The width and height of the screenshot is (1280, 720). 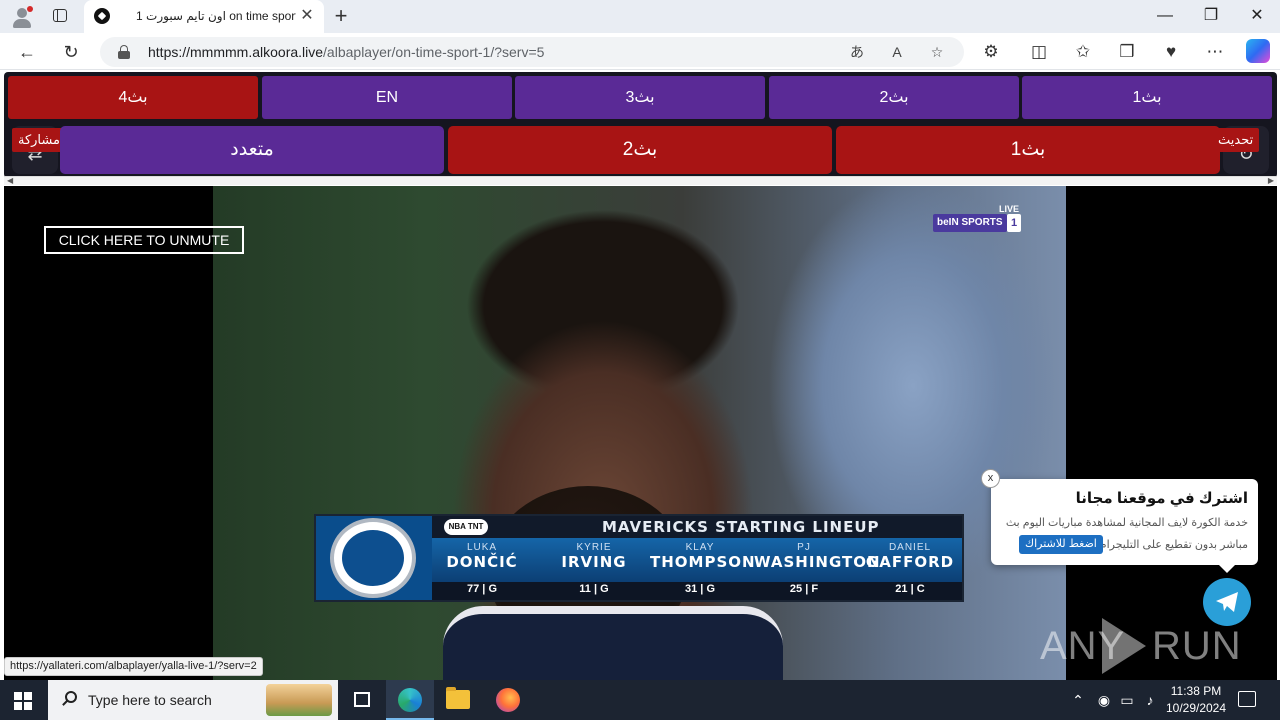 I want to click on server-button-row2-2: بث2, so click(x=640, y=150).